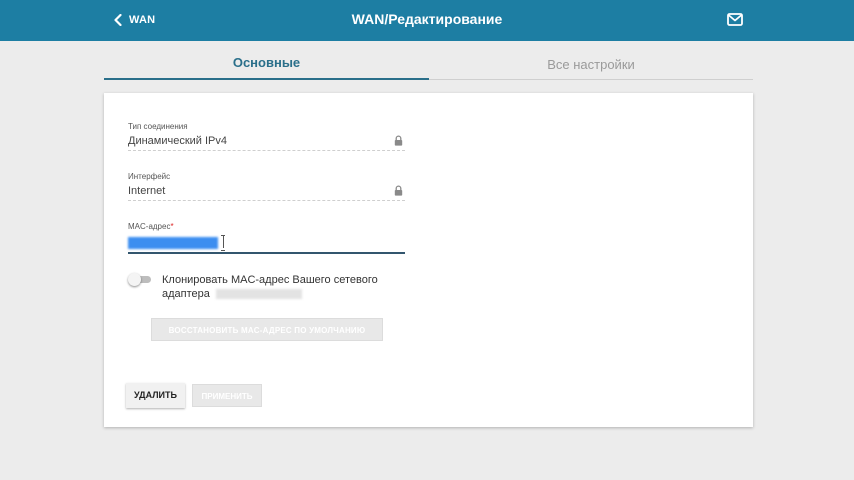  I want to click on delete-button: УДАЛИТЬ, so click(155, 395).